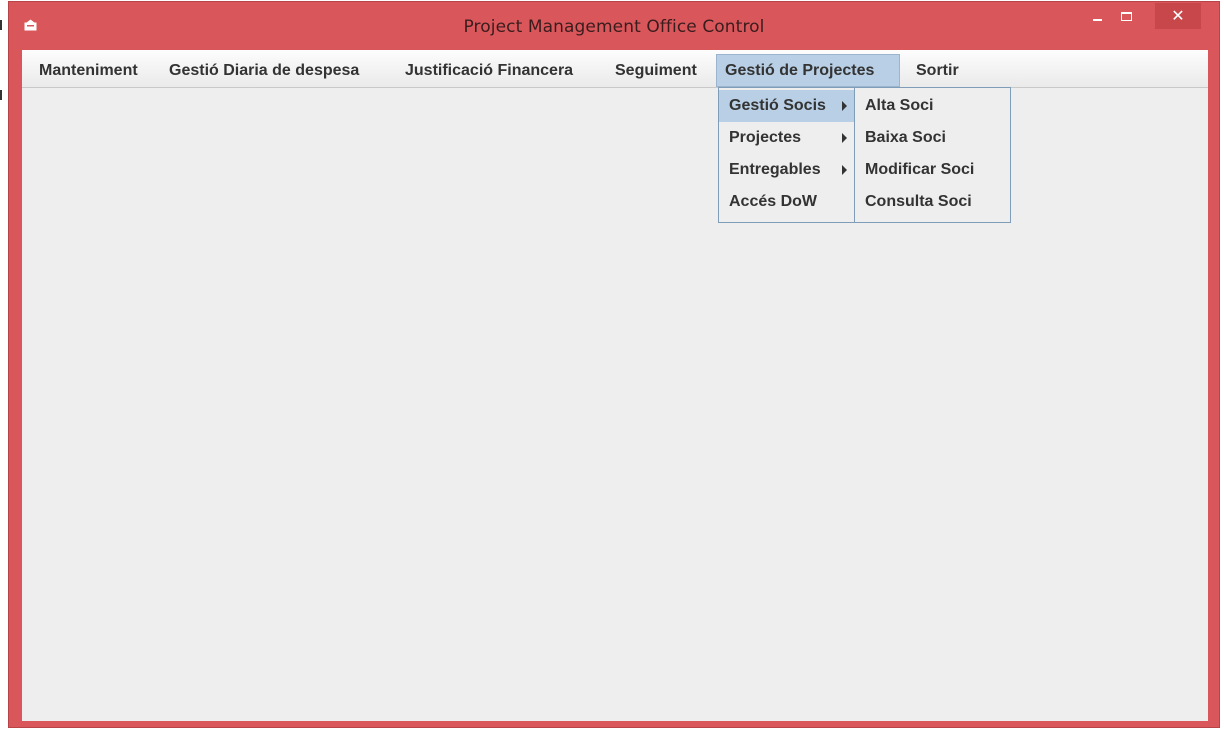  I want to click on menu-item-projectes: Projectes, so click(786, 138).